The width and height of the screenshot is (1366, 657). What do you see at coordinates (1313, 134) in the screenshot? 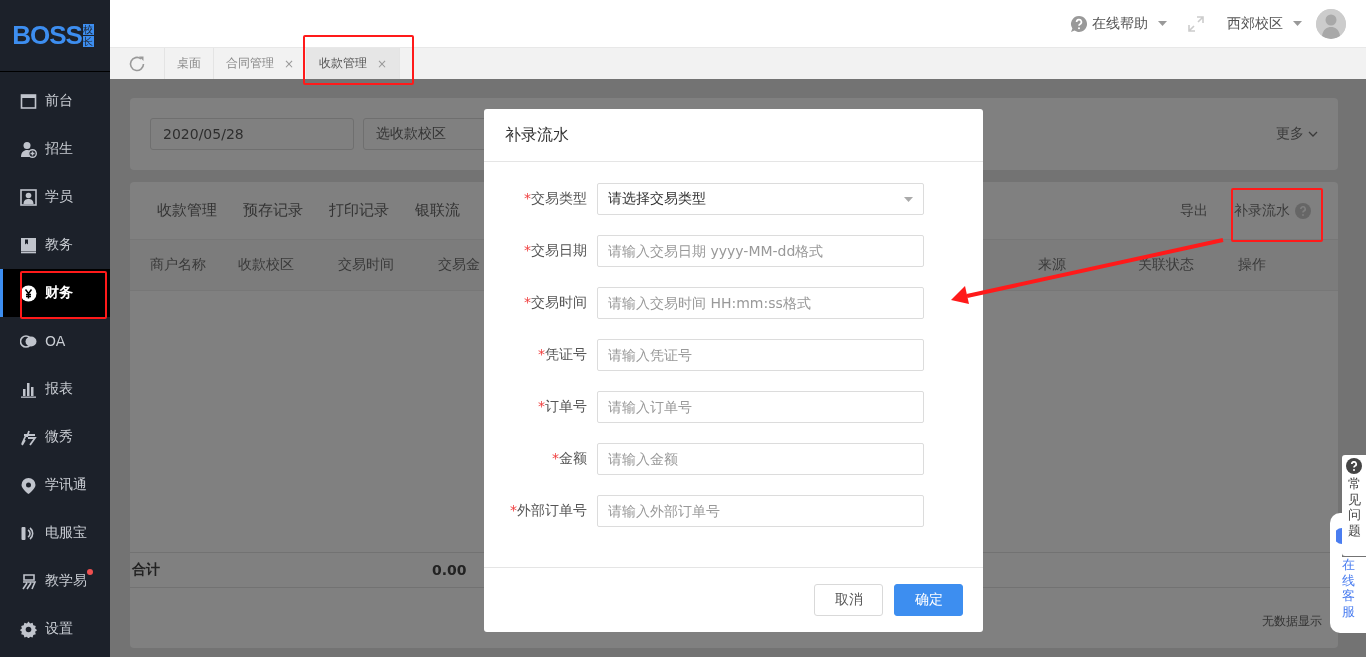
I see `chevron-down-icon` at bounding box center [1313, 134].